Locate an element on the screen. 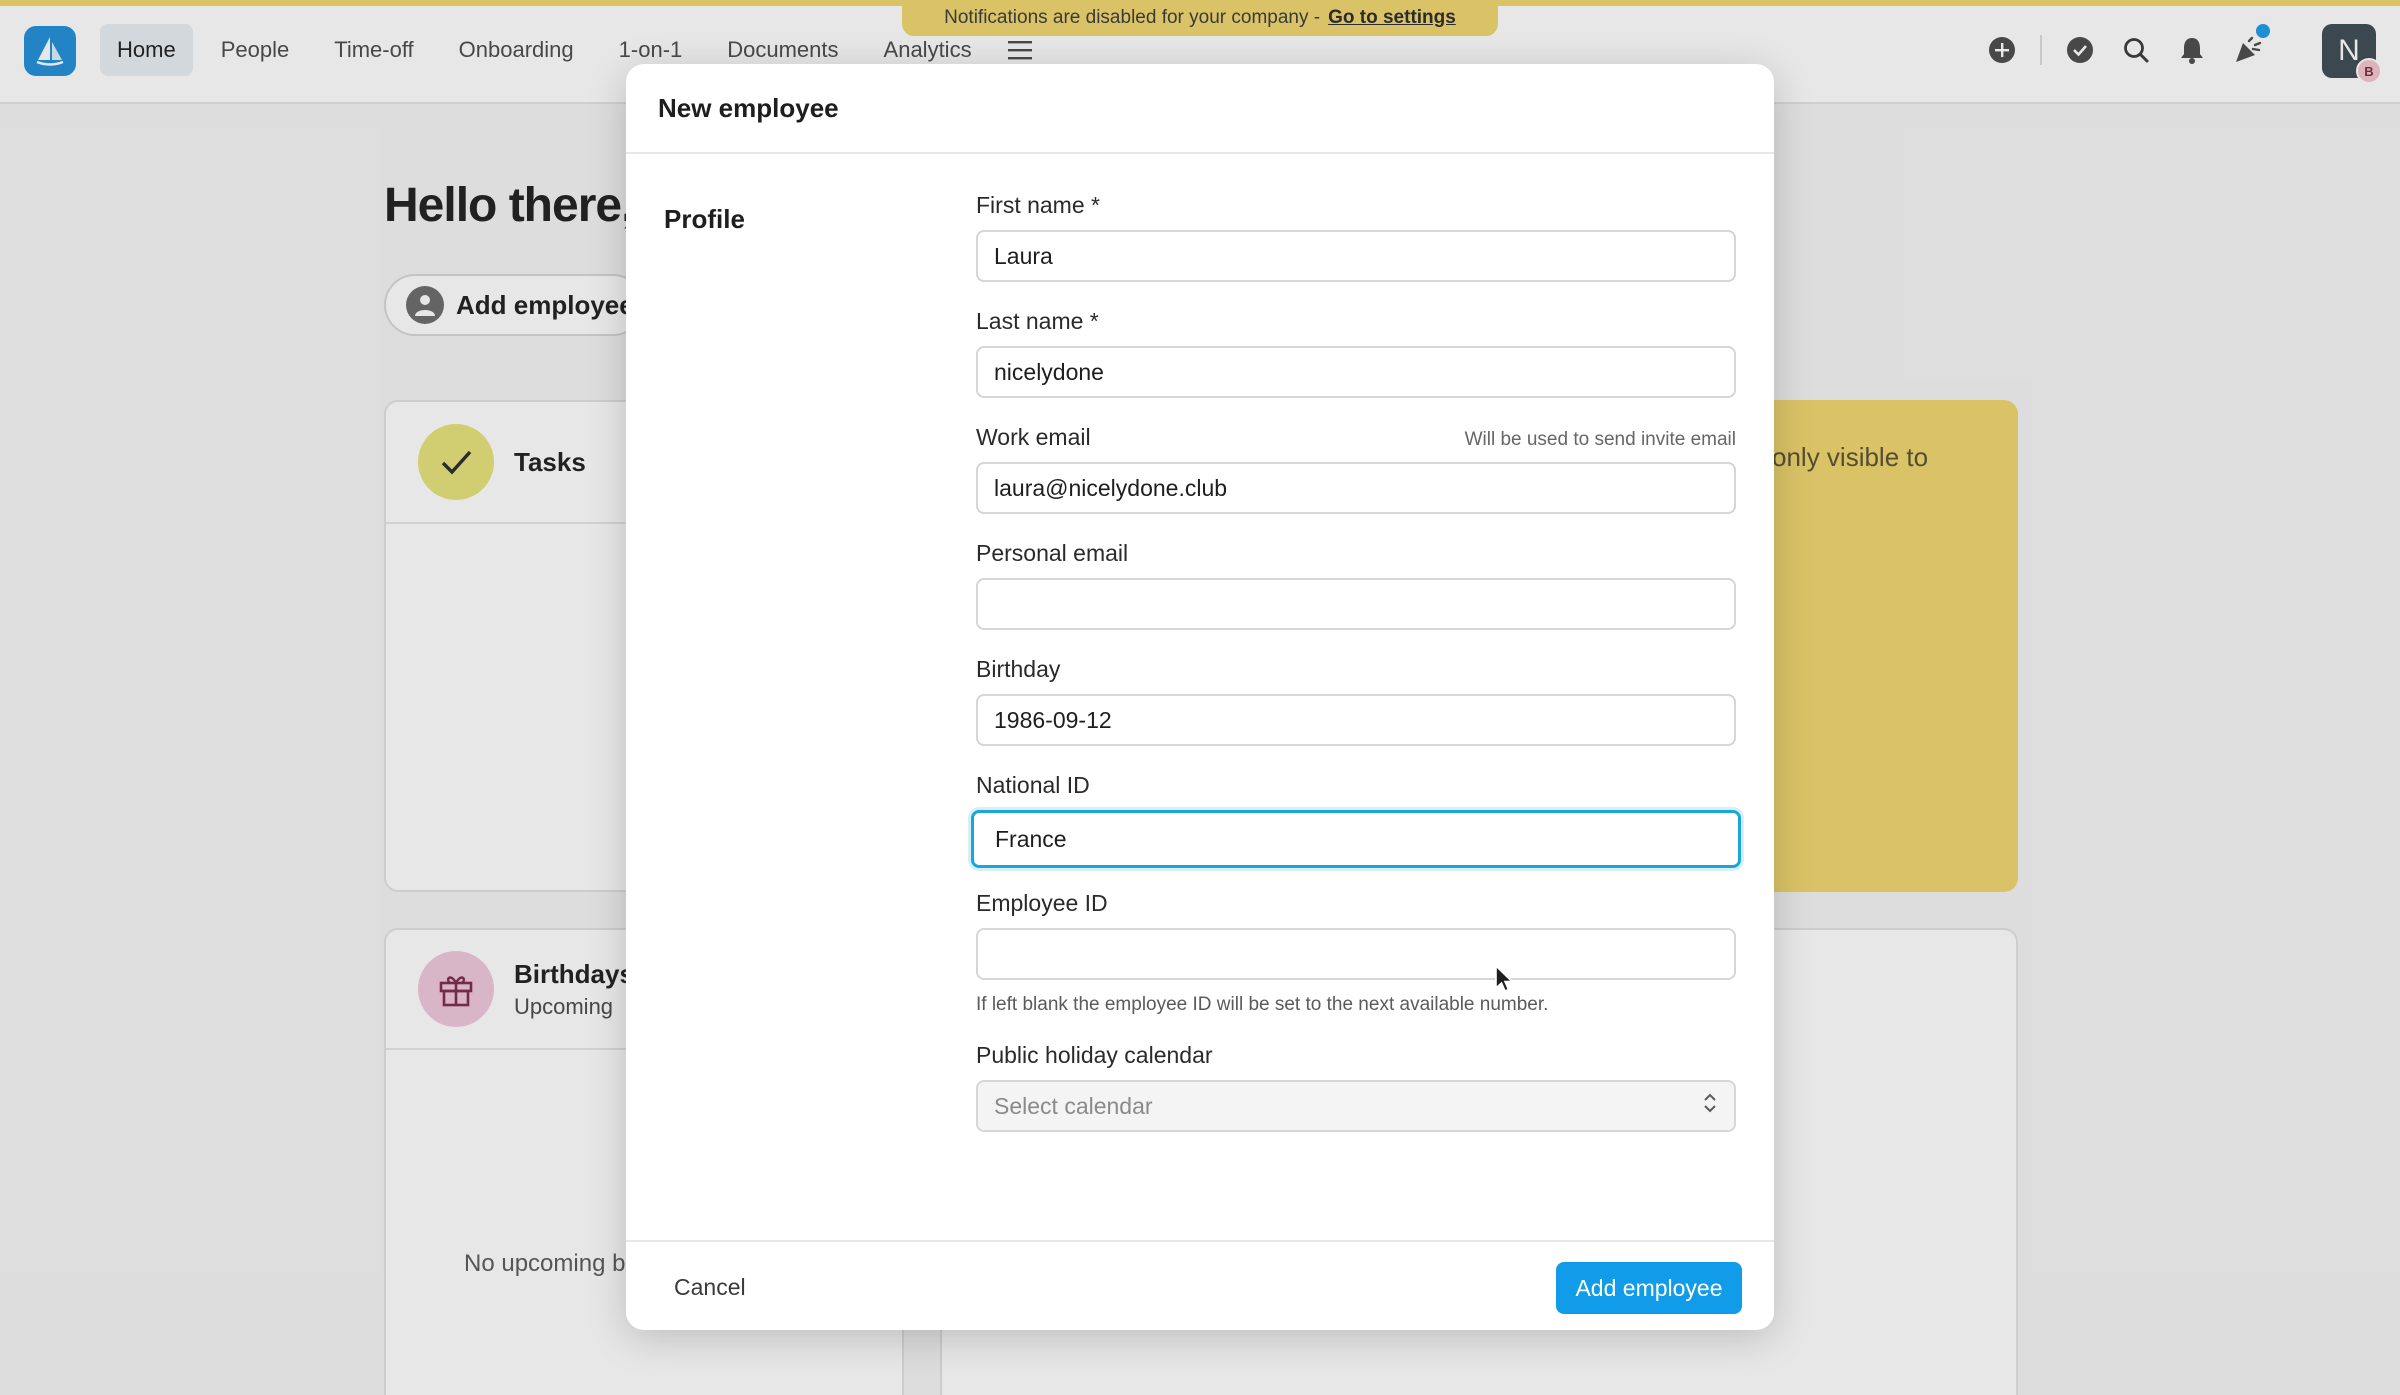 This screenshot has height=1395, width=2400. national-id-field-group: National ID France is located at coordinates (1356, 820).